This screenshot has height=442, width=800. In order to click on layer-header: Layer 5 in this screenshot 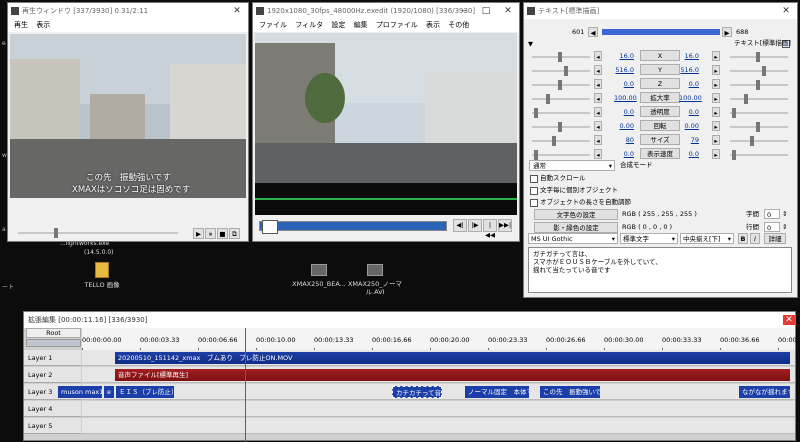, I will do `click(52, 426)`.